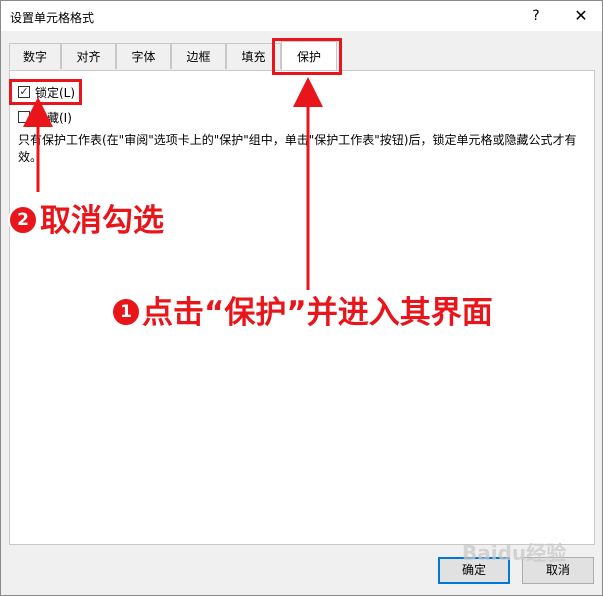 The height and width of the screenshot is (596, 603). What do you see at coordinates (126, 312) in the screenshot?
I see `step1-badge: 1` at bounding box center [126, 312].